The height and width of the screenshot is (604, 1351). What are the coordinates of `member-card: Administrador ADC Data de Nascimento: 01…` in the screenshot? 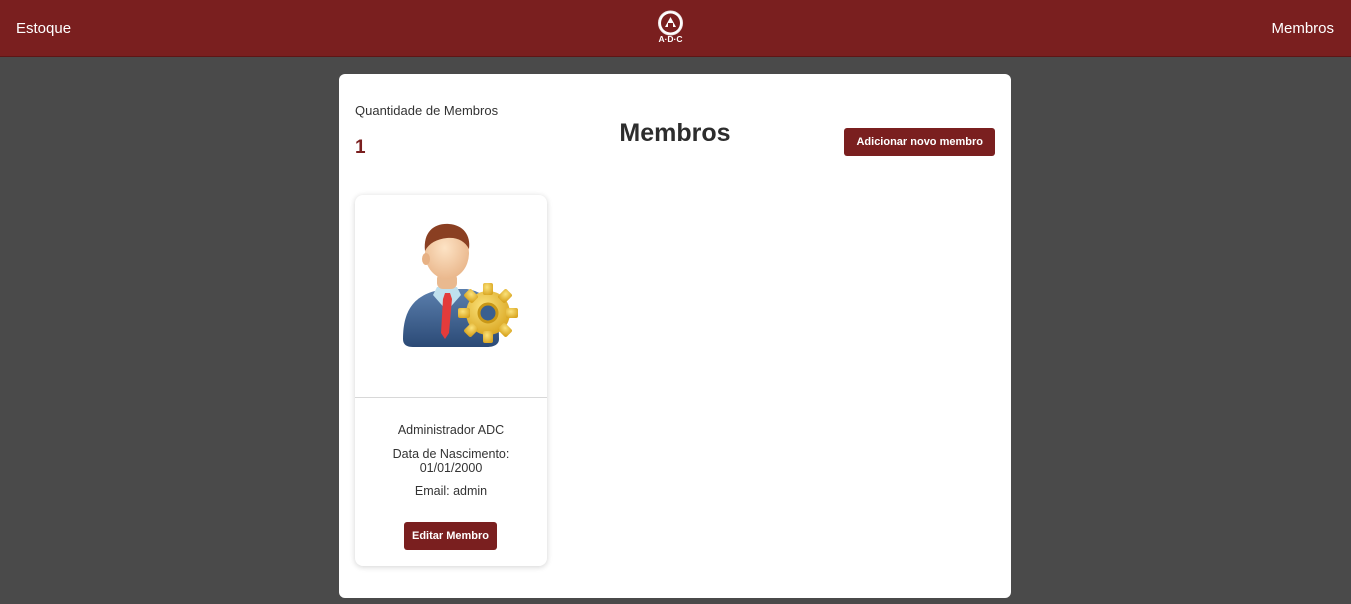 It's located at (451, 380).